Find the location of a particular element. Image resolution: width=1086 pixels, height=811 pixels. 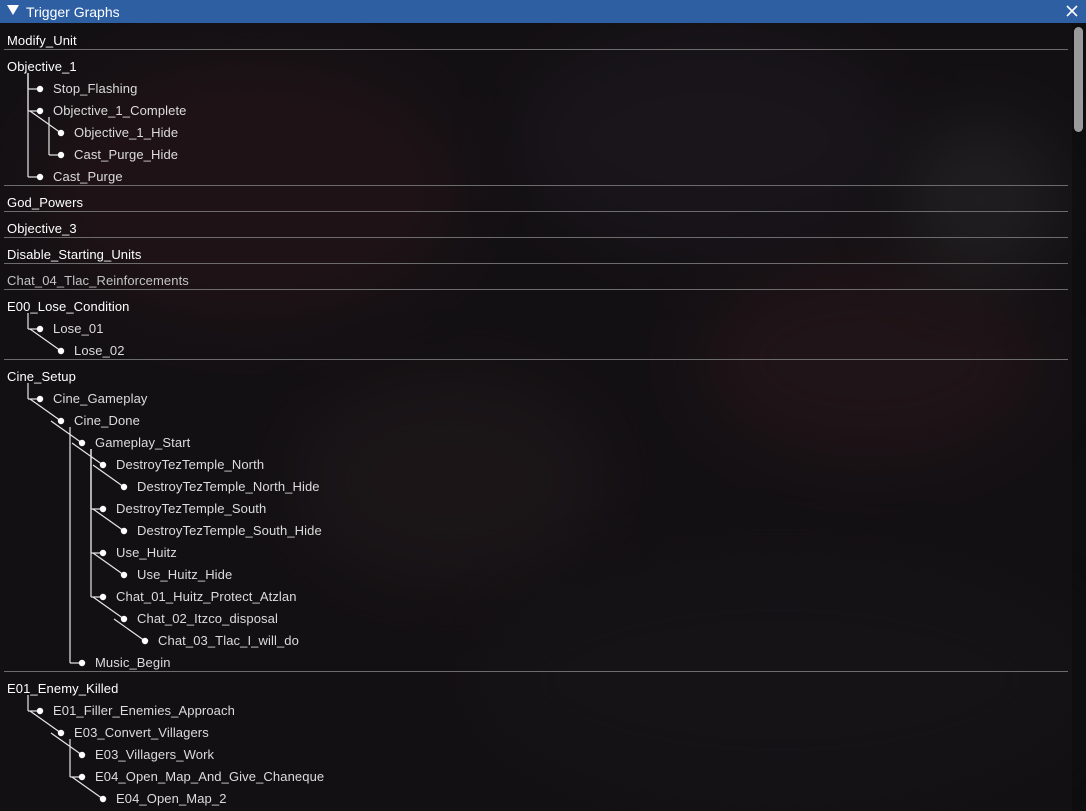

trigger-root-item: Chat_04_Tlac_Reinforcements is located at coordinates (98, 281).